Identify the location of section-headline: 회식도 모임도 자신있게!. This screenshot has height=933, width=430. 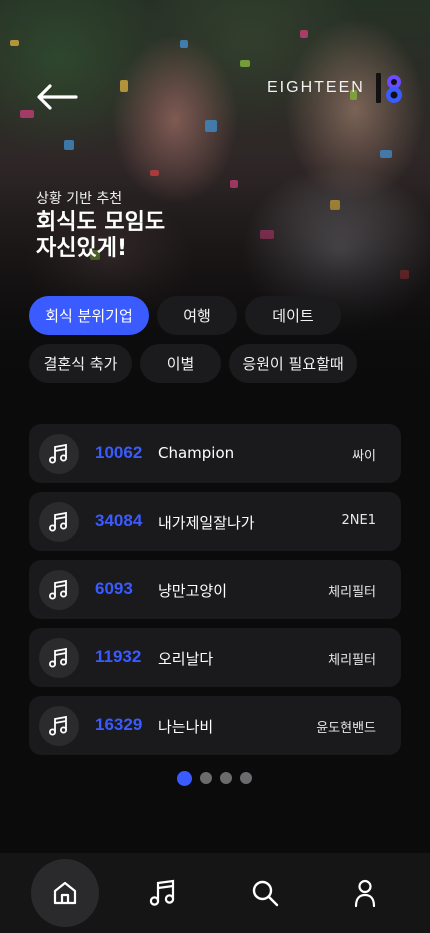
(136, 236).